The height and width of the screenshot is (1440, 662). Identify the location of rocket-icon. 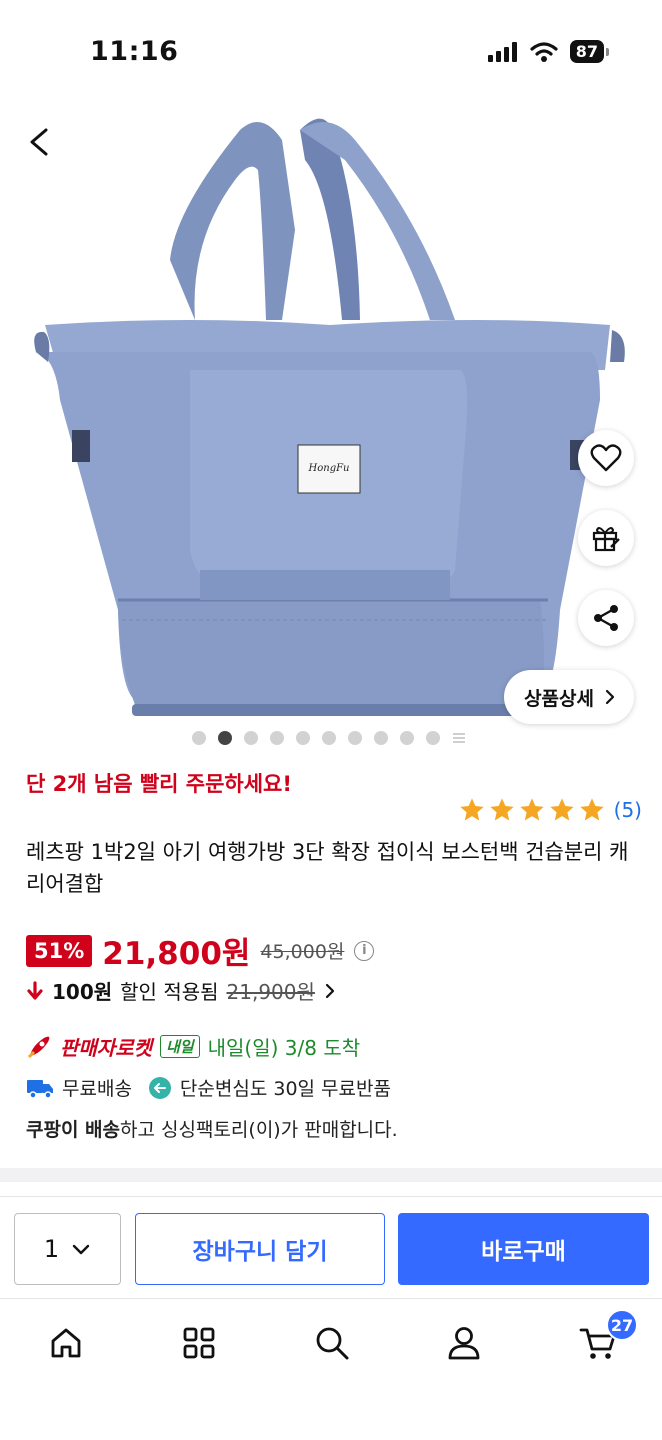
(38, 1047).